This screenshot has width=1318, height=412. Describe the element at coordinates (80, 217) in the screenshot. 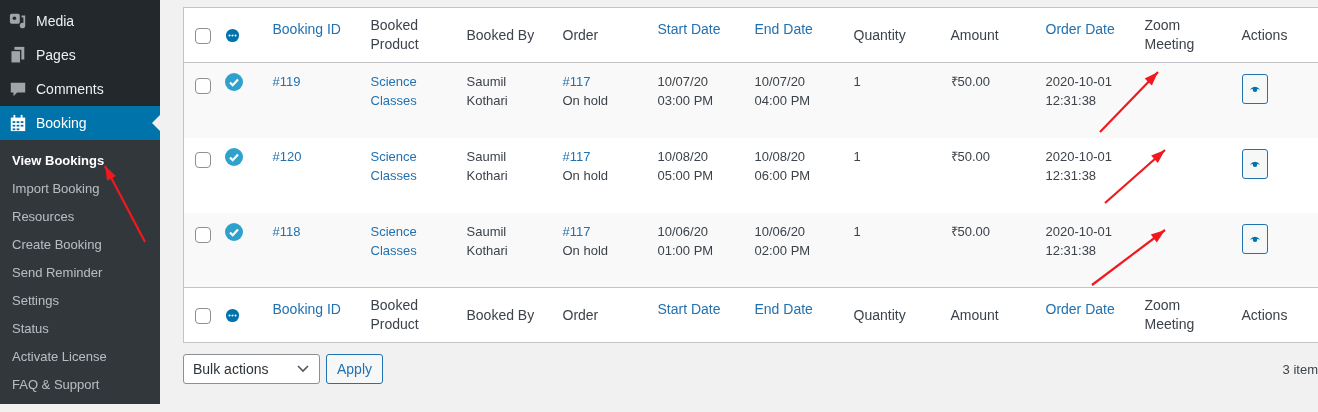

I see `submenu-item: Resources` at that location.